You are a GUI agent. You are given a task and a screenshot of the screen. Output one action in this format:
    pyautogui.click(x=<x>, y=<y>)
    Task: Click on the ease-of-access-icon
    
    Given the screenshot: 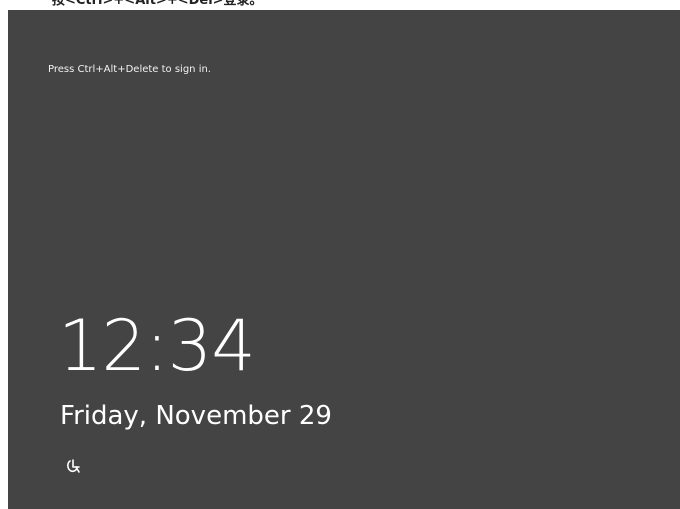 What is the action you would take?
    pyautogui.click(x=73, y=467)
    